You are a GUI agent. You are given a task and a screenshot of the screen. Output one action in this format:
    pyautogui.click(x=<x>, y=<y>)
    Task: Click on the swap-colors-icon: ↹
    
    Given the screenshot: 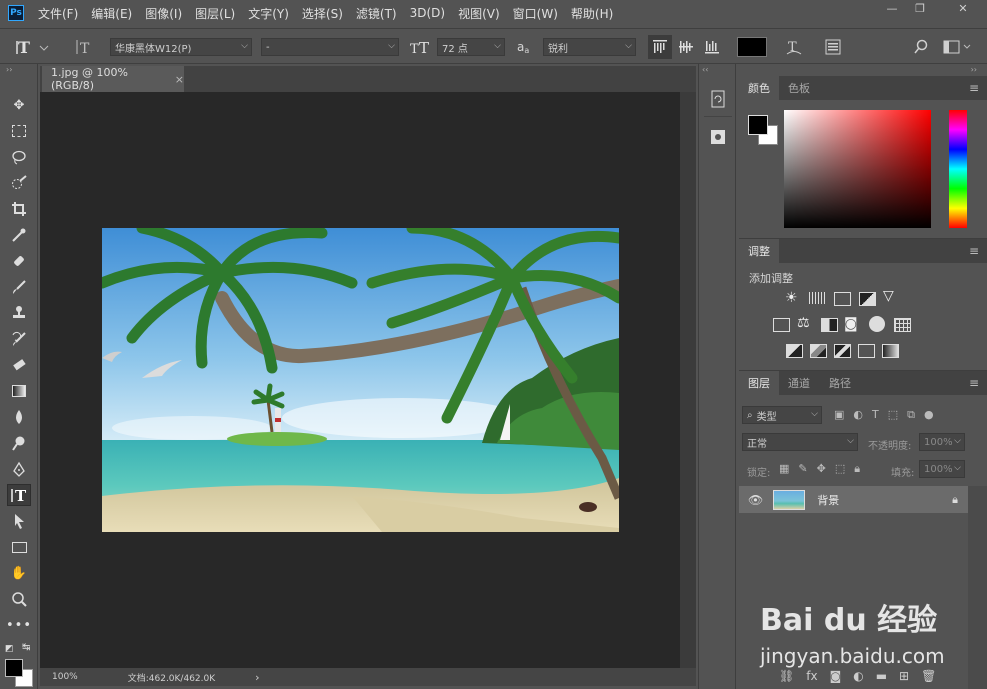 What is the action you would take?
    pyautogui.click(x=26, y=647)
    